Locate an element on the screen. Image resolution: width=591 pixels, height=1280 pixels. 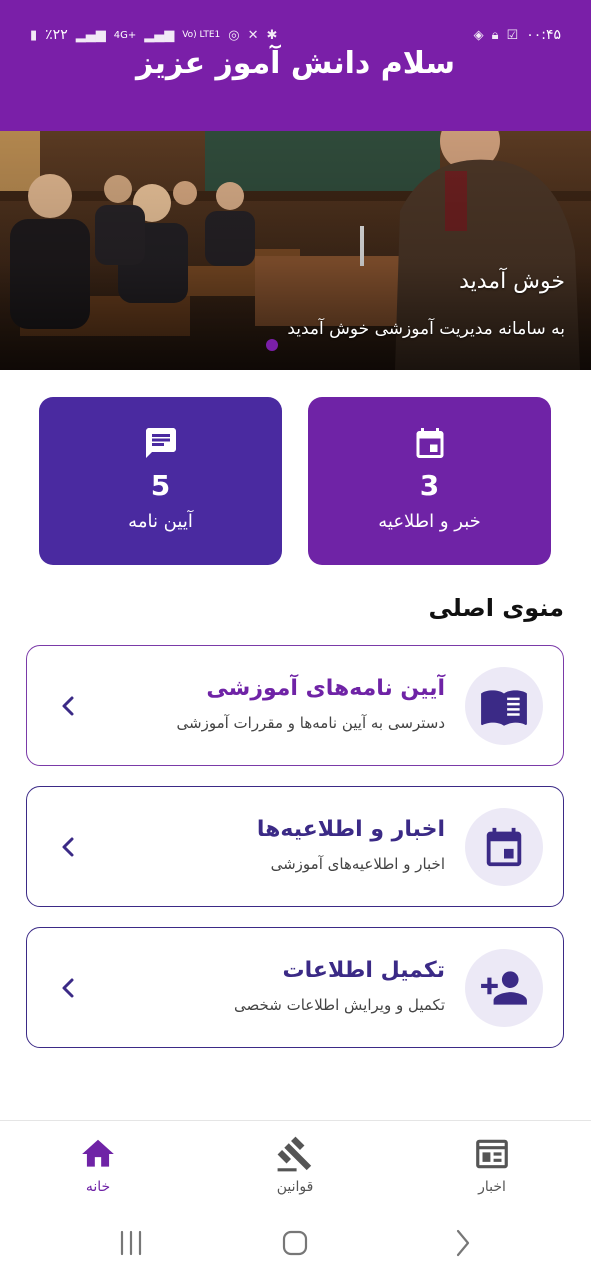
nav-home: خانه is located at coordinates (98, 1165).